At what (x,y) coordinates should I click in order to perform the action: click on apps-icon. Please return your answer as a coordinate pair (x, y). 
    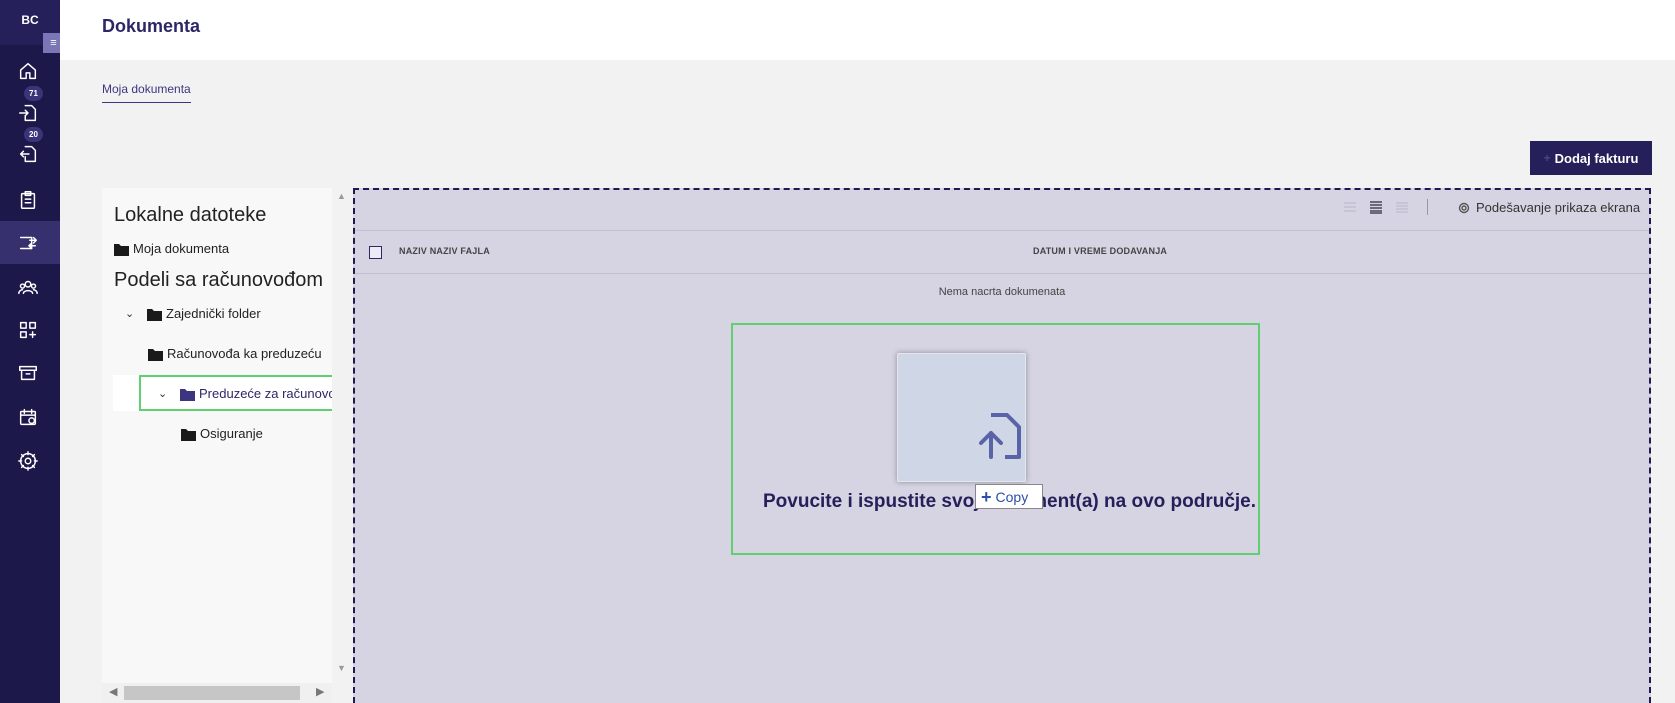
    Looking at the image, I should click on (28, 330).